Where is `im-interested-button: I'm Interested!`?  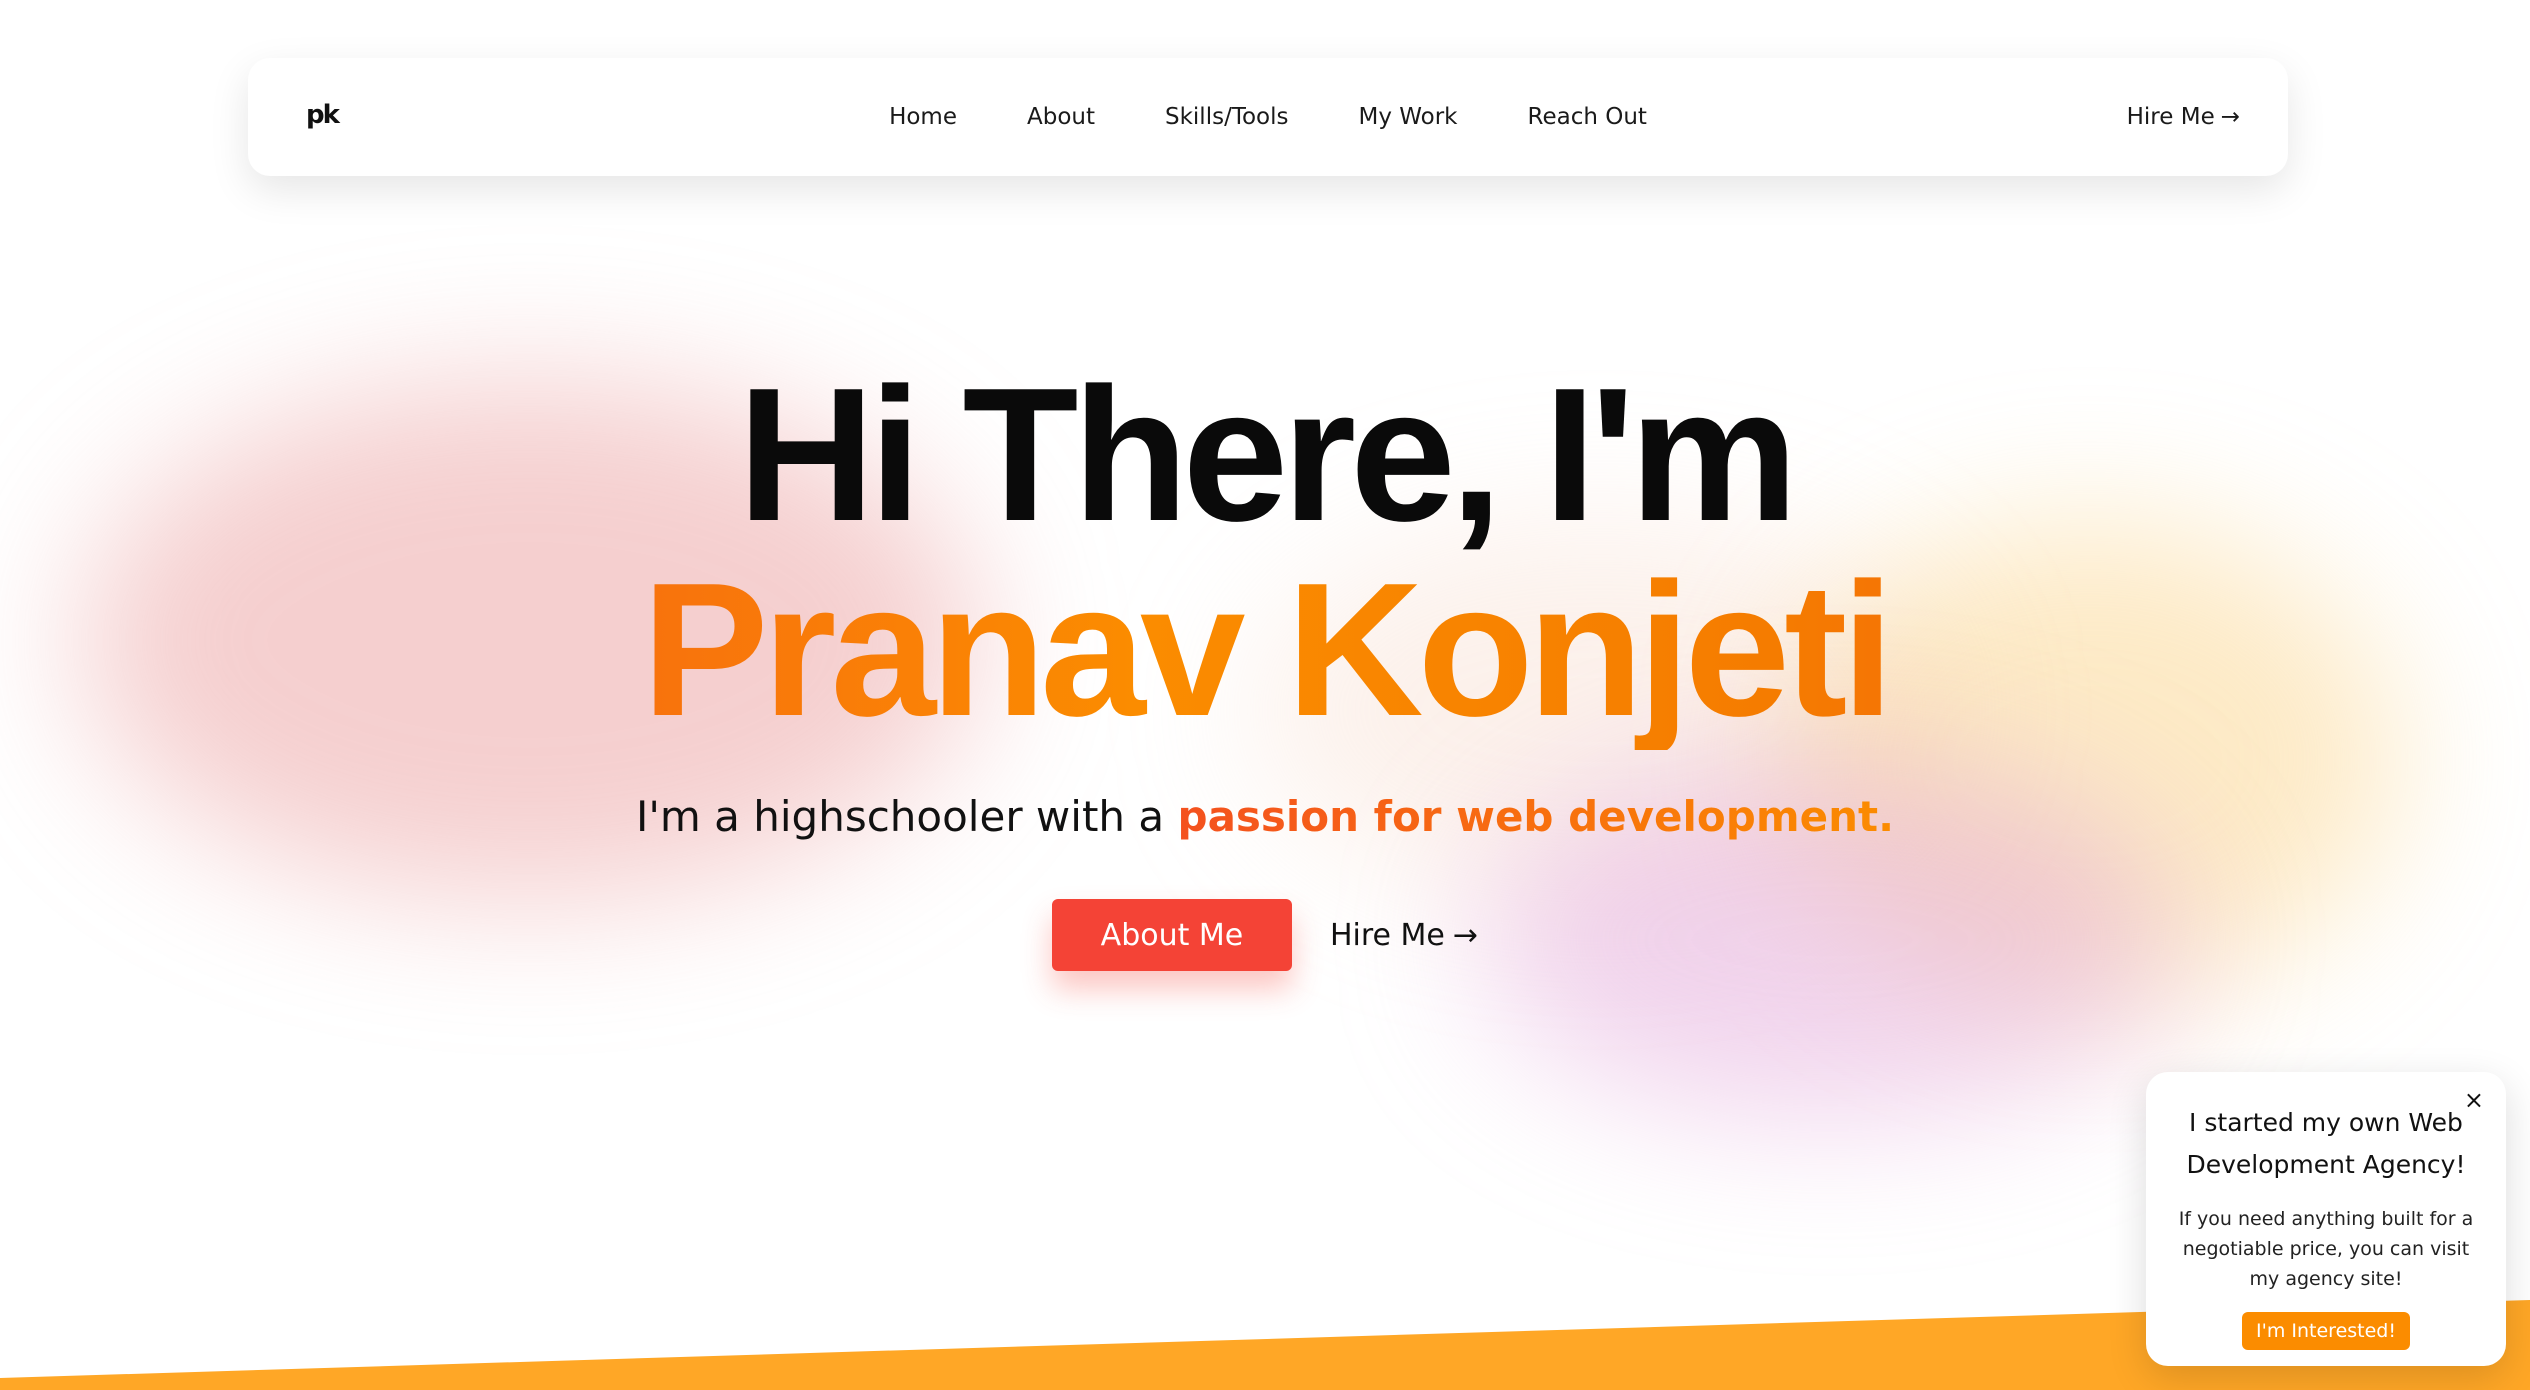
im-interested-button: I'm Interested! is located at coordinates (2326, 1331).